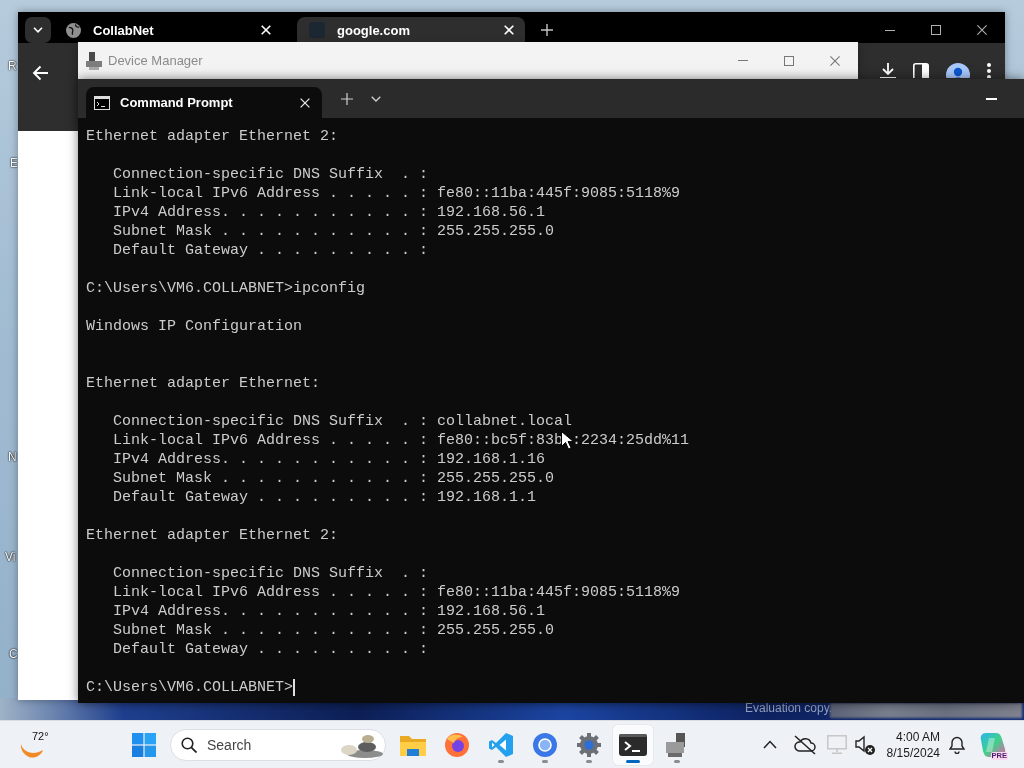 The height and width of the screenshot is (768, 1024). Describe the element at coordinates (789, 708) in the screenshot. I see `watermark-text: Evaluation copy.` at that location.